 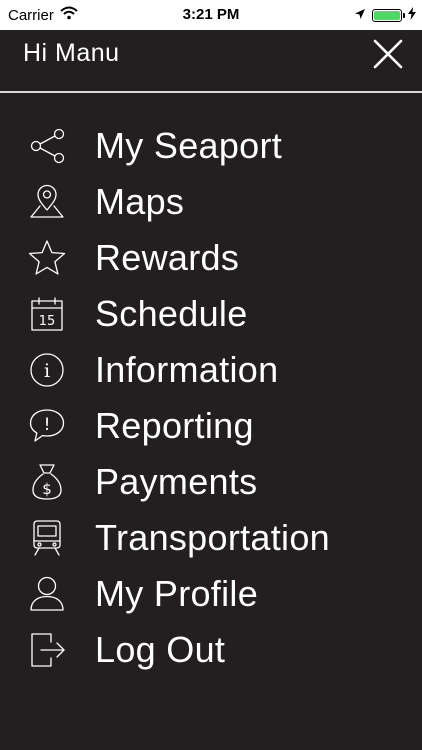 I want to click on menu-item-transportation: Transportation, so click(x=211, y=538).